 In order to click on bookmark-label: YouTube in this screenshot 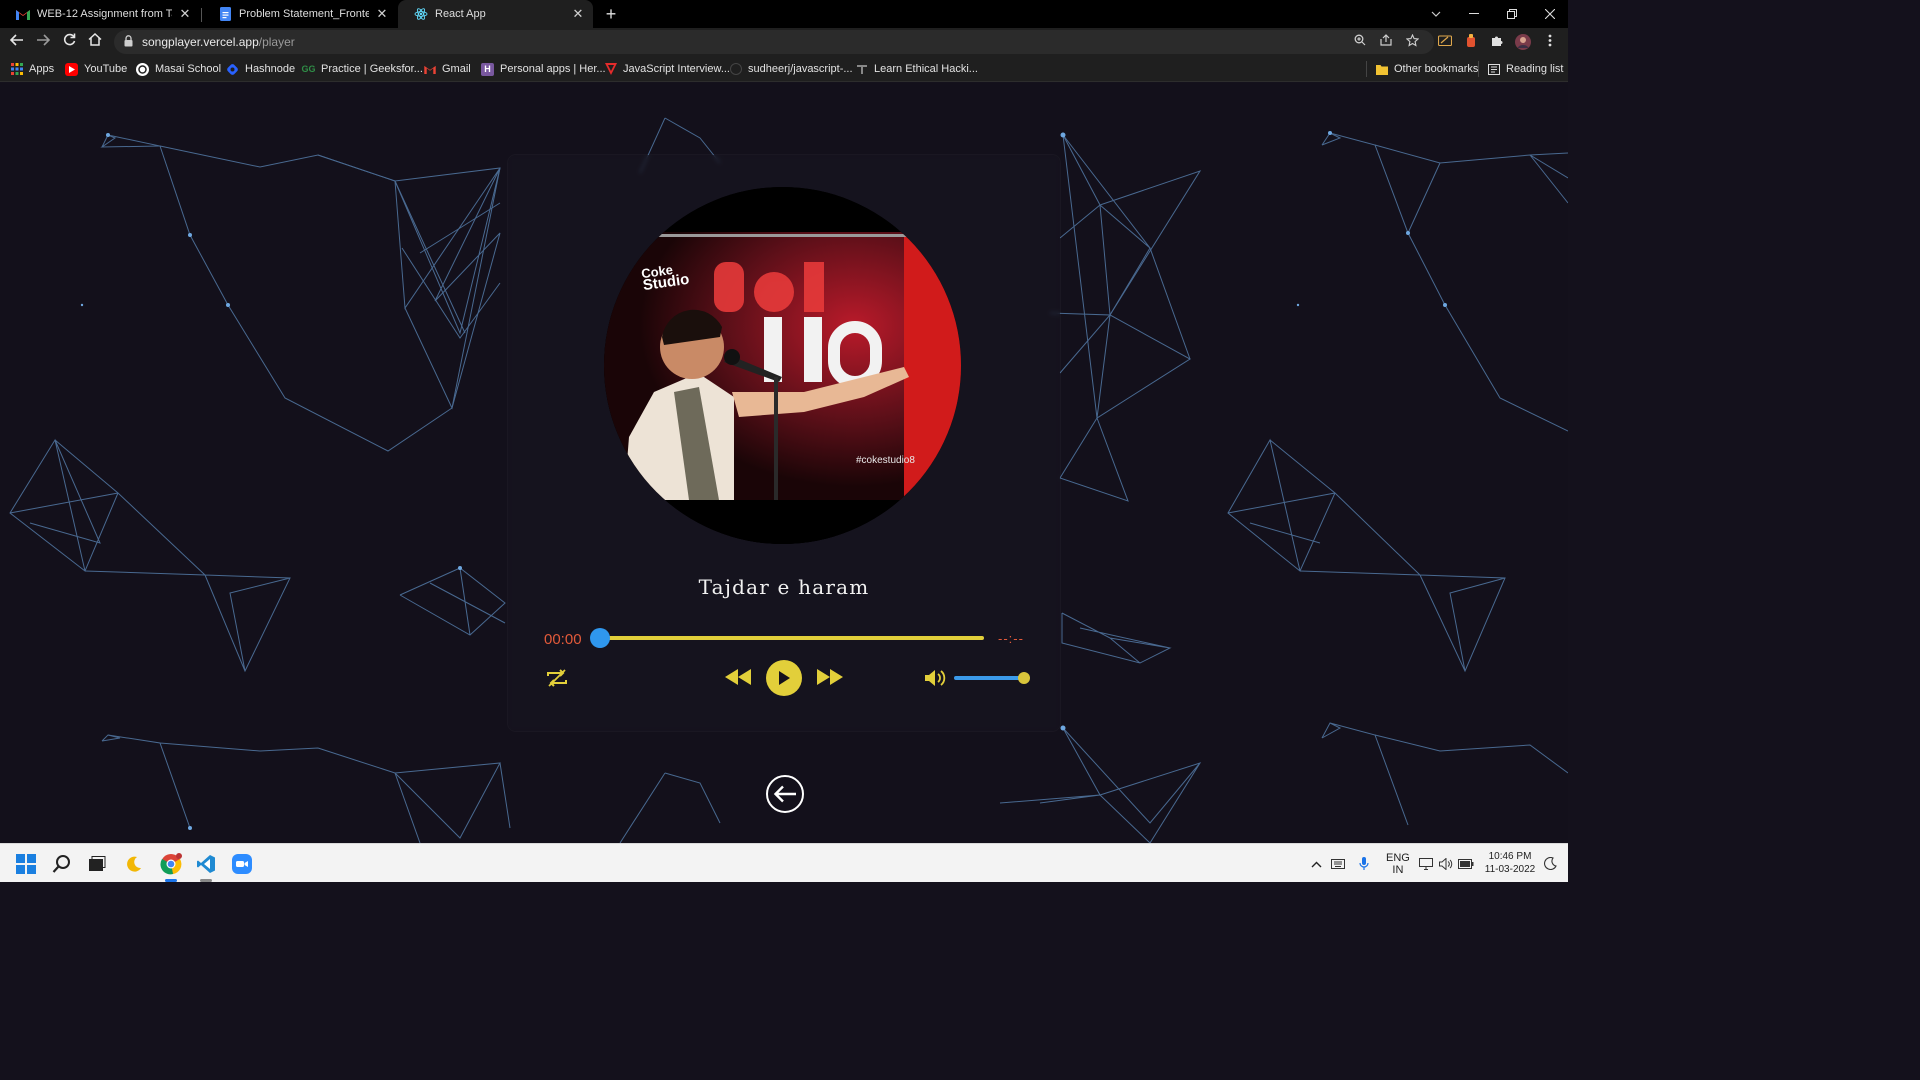, I will do `click(106, 69)`.